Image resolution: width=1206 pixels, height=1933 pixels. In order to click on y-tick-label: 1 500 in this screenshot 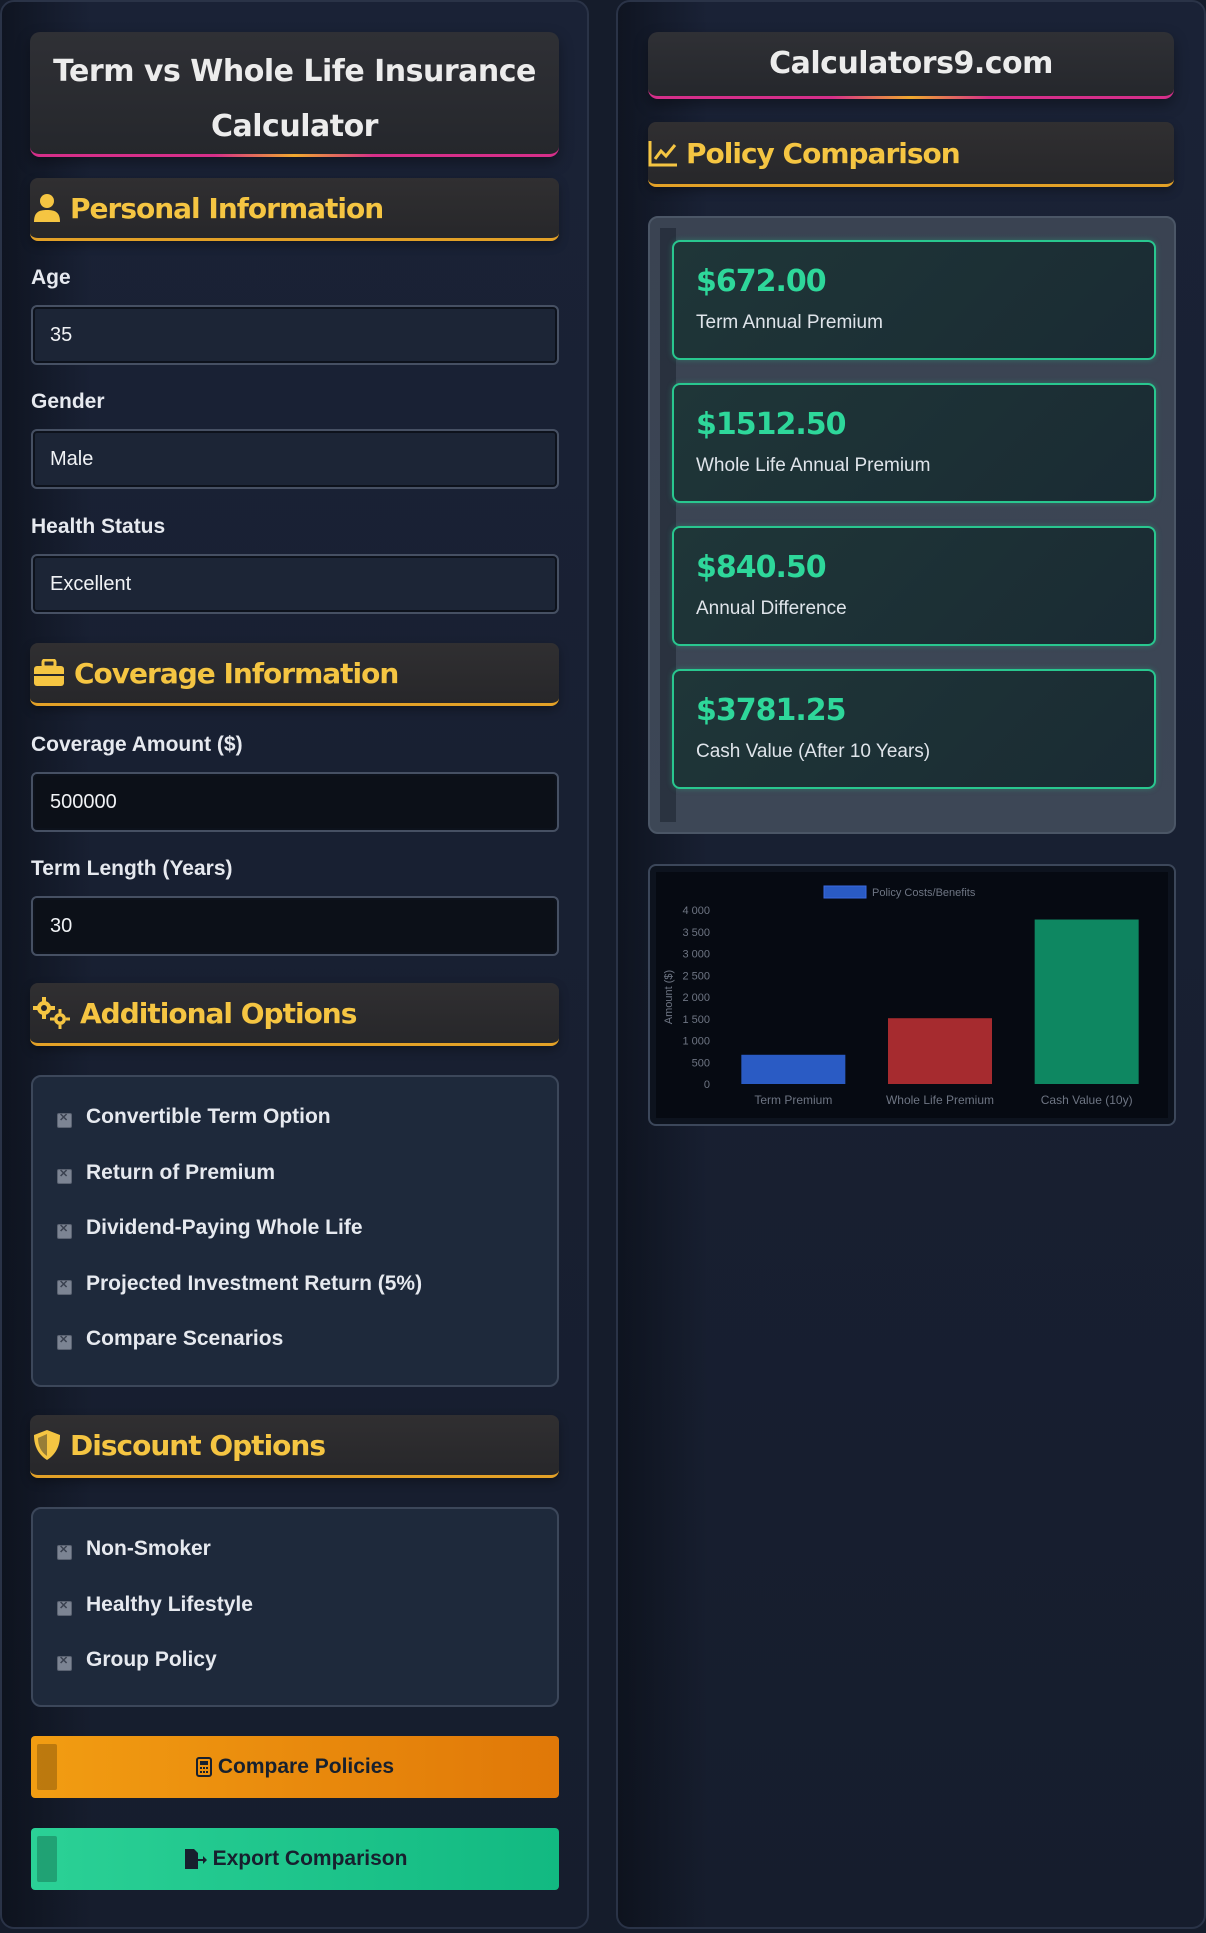, I will do `click(696, 1020)`.